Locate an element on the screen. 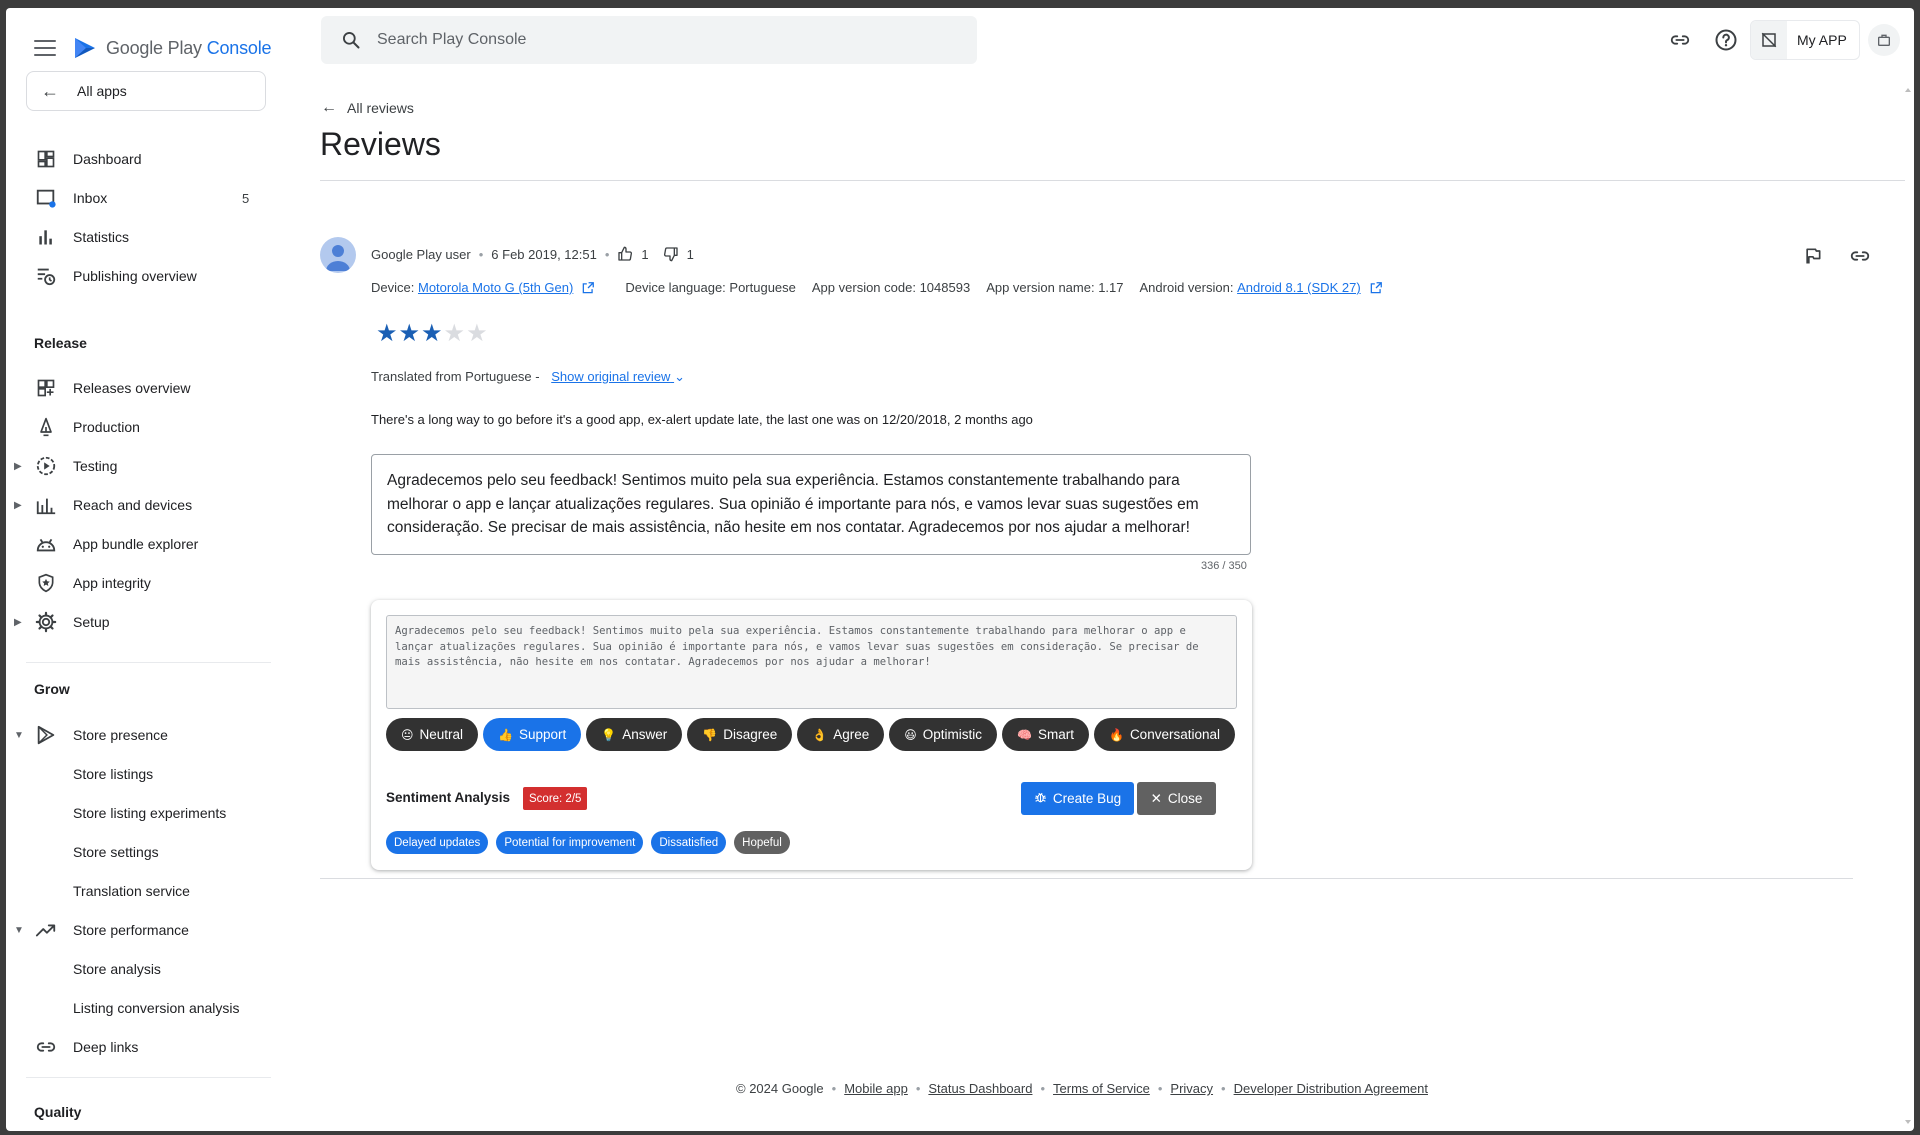 The height and width of the screenshot is (1135, 1920). agree-emoji-icon: 👌 is located at coordinates (820, 734).